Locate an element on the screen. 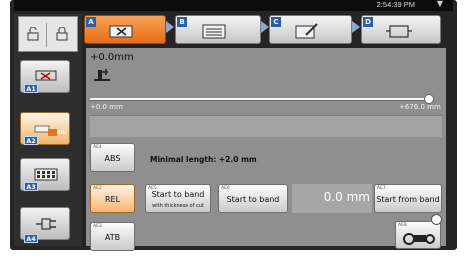 The height and width of the screenshot is (257, 465). start-from-band-button: AE7 Start from band is located at coordinates (408, 198).